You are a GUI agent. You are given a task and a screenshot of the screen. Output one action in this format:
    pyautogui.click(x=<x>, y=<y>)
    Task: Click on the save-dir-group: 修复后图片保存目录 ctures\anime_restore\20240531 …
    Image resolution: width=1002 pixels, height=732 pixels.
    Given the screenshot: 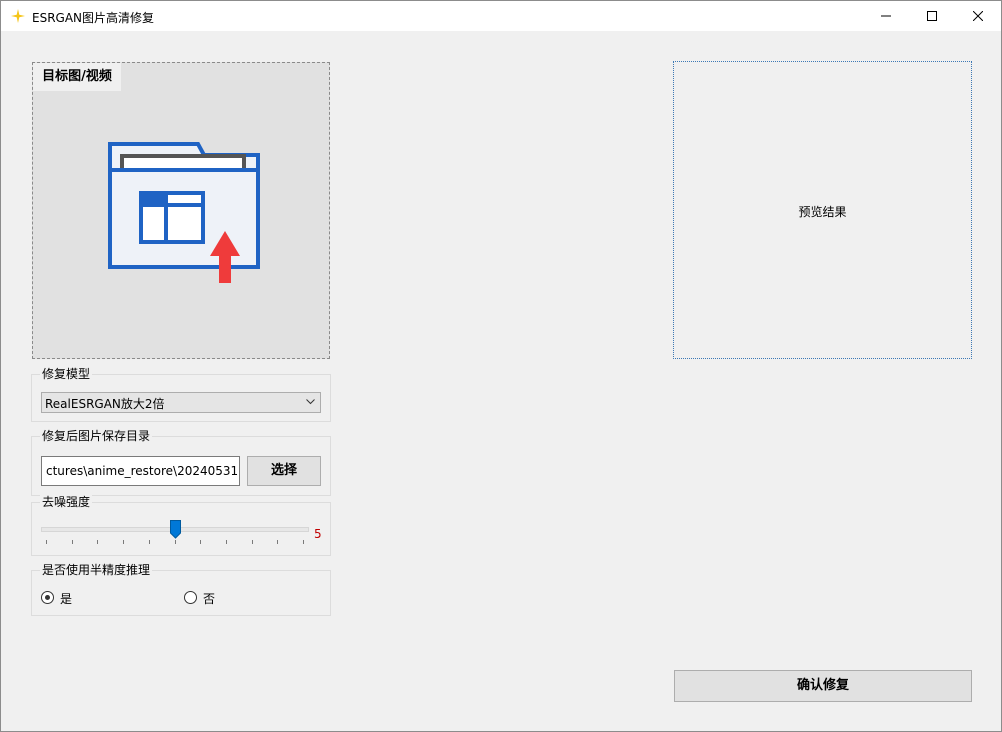 What is the action you would take?
    pyautogui.click(x=181, y=462)
    